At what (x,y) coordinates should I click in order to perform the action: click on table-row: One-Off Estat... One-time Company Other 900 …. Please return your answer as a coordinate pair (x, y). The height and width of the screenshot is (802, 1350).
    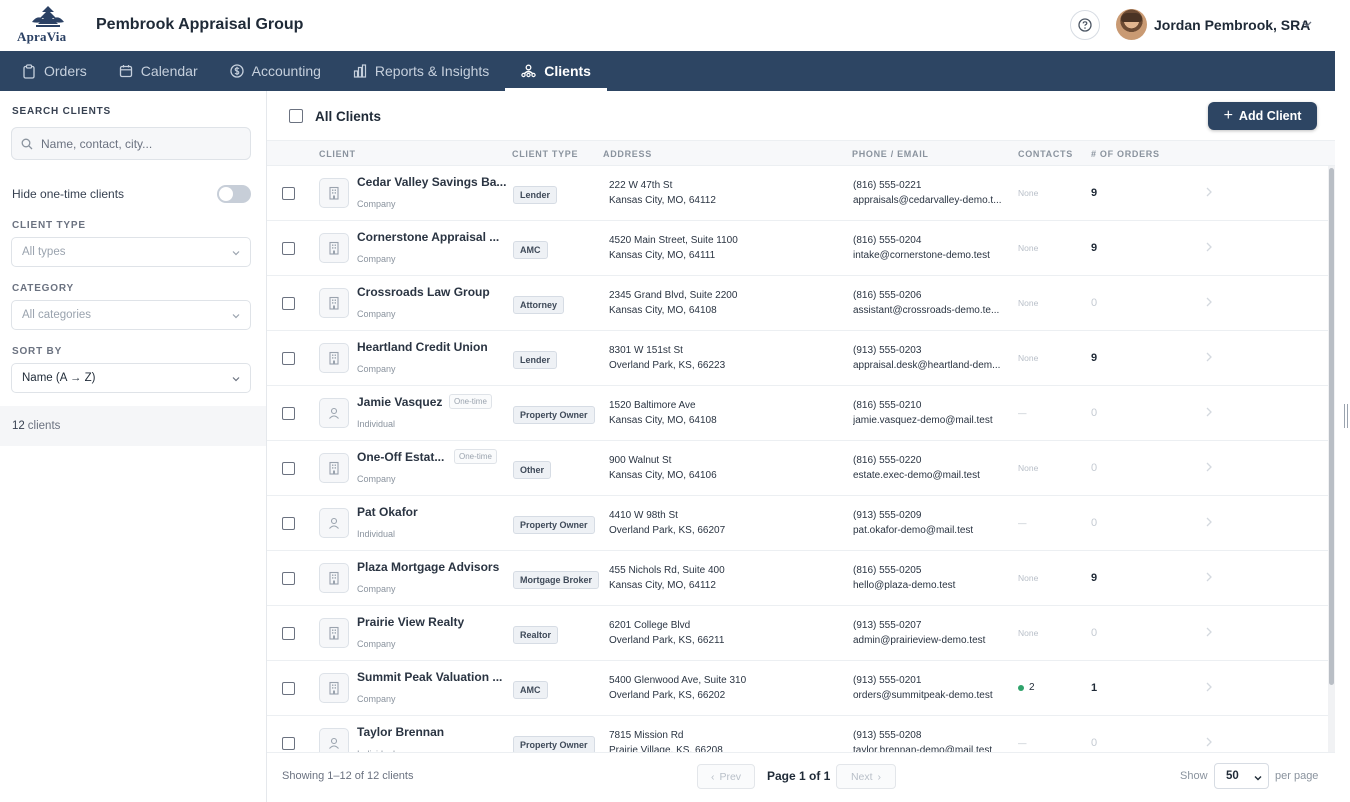
    Looking at the image, I should click on (797, 468).